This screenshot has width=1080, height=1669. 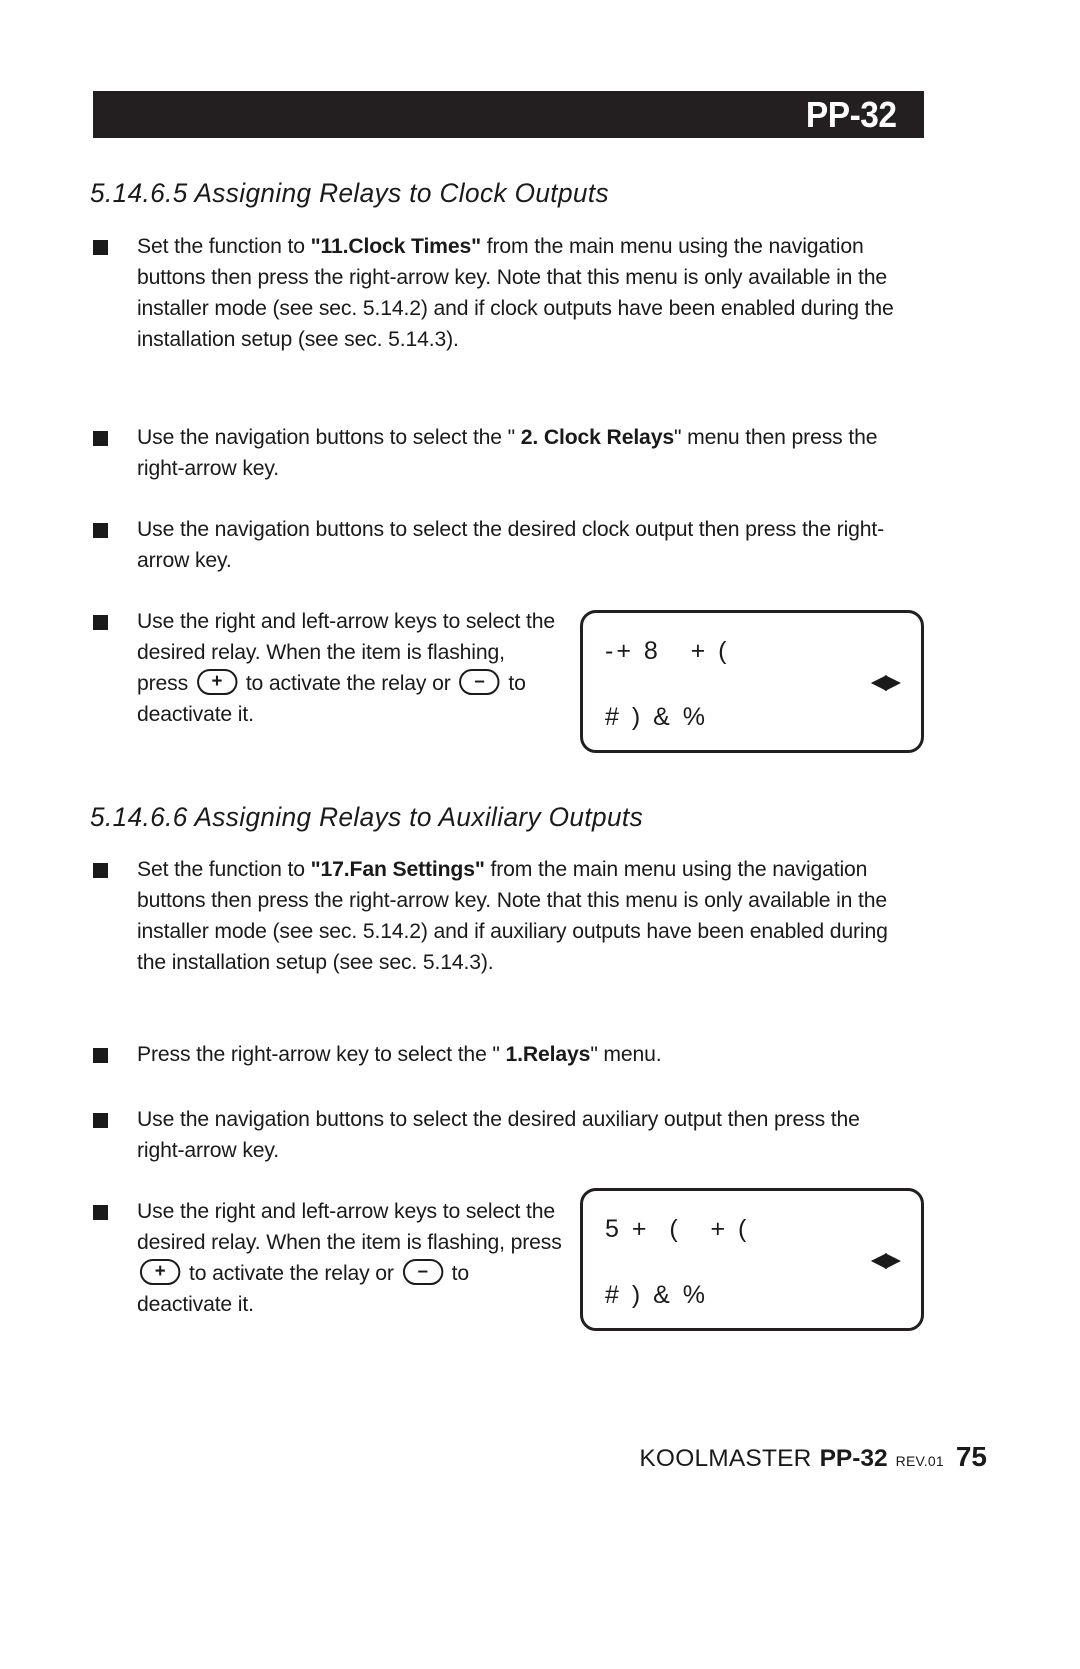 What do you see at coordinates (508, 114) in the screenshot?
I see `page-header-bar: PP-32` at bounding box center [508, 114].